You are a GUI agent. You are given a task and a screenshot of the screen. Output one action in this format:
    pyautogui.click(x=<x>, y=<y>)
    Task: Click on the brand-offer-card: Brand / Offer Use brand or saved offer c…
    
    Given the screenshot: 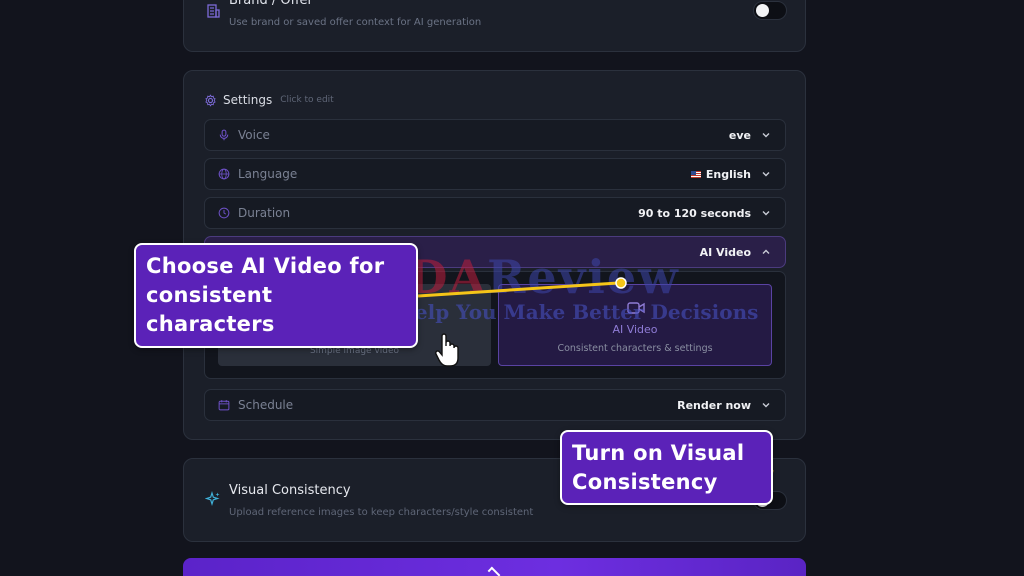 What is the action you would take?
    pyautogui.click(x=494, y=26)
    